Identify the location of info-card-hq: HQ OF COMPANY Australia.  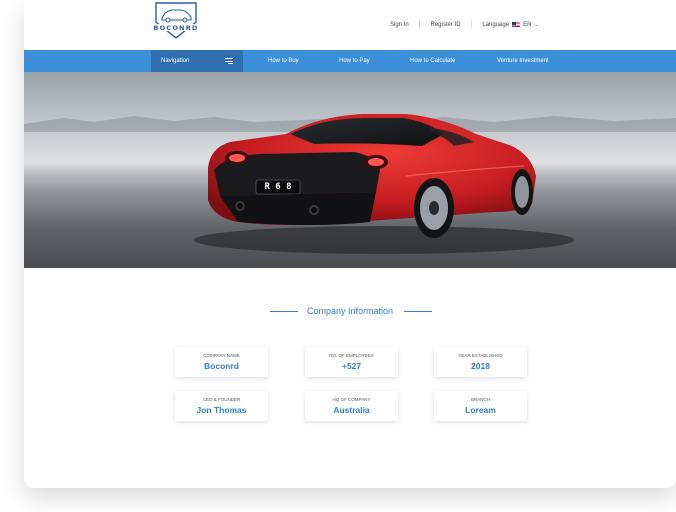
(351, 406).